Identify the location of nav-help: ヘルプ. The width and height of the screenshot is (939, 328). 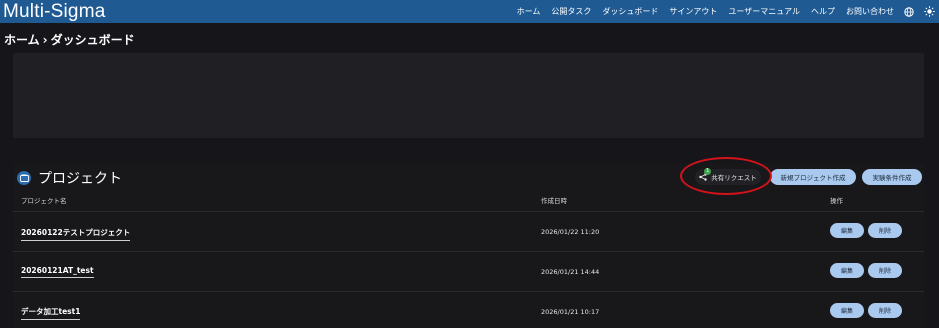
(823, 11).